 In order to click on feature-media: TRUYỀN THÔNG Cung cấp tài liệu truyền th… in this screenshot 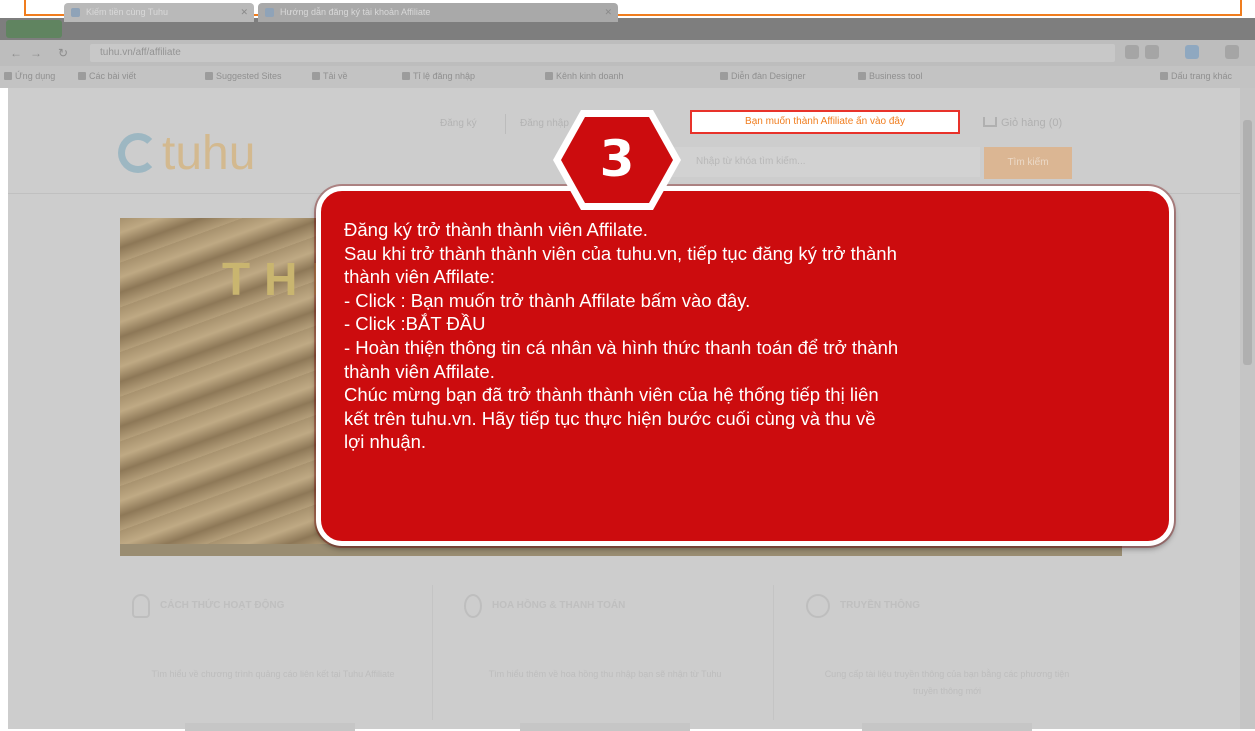, I will do `click(957, 648)`.